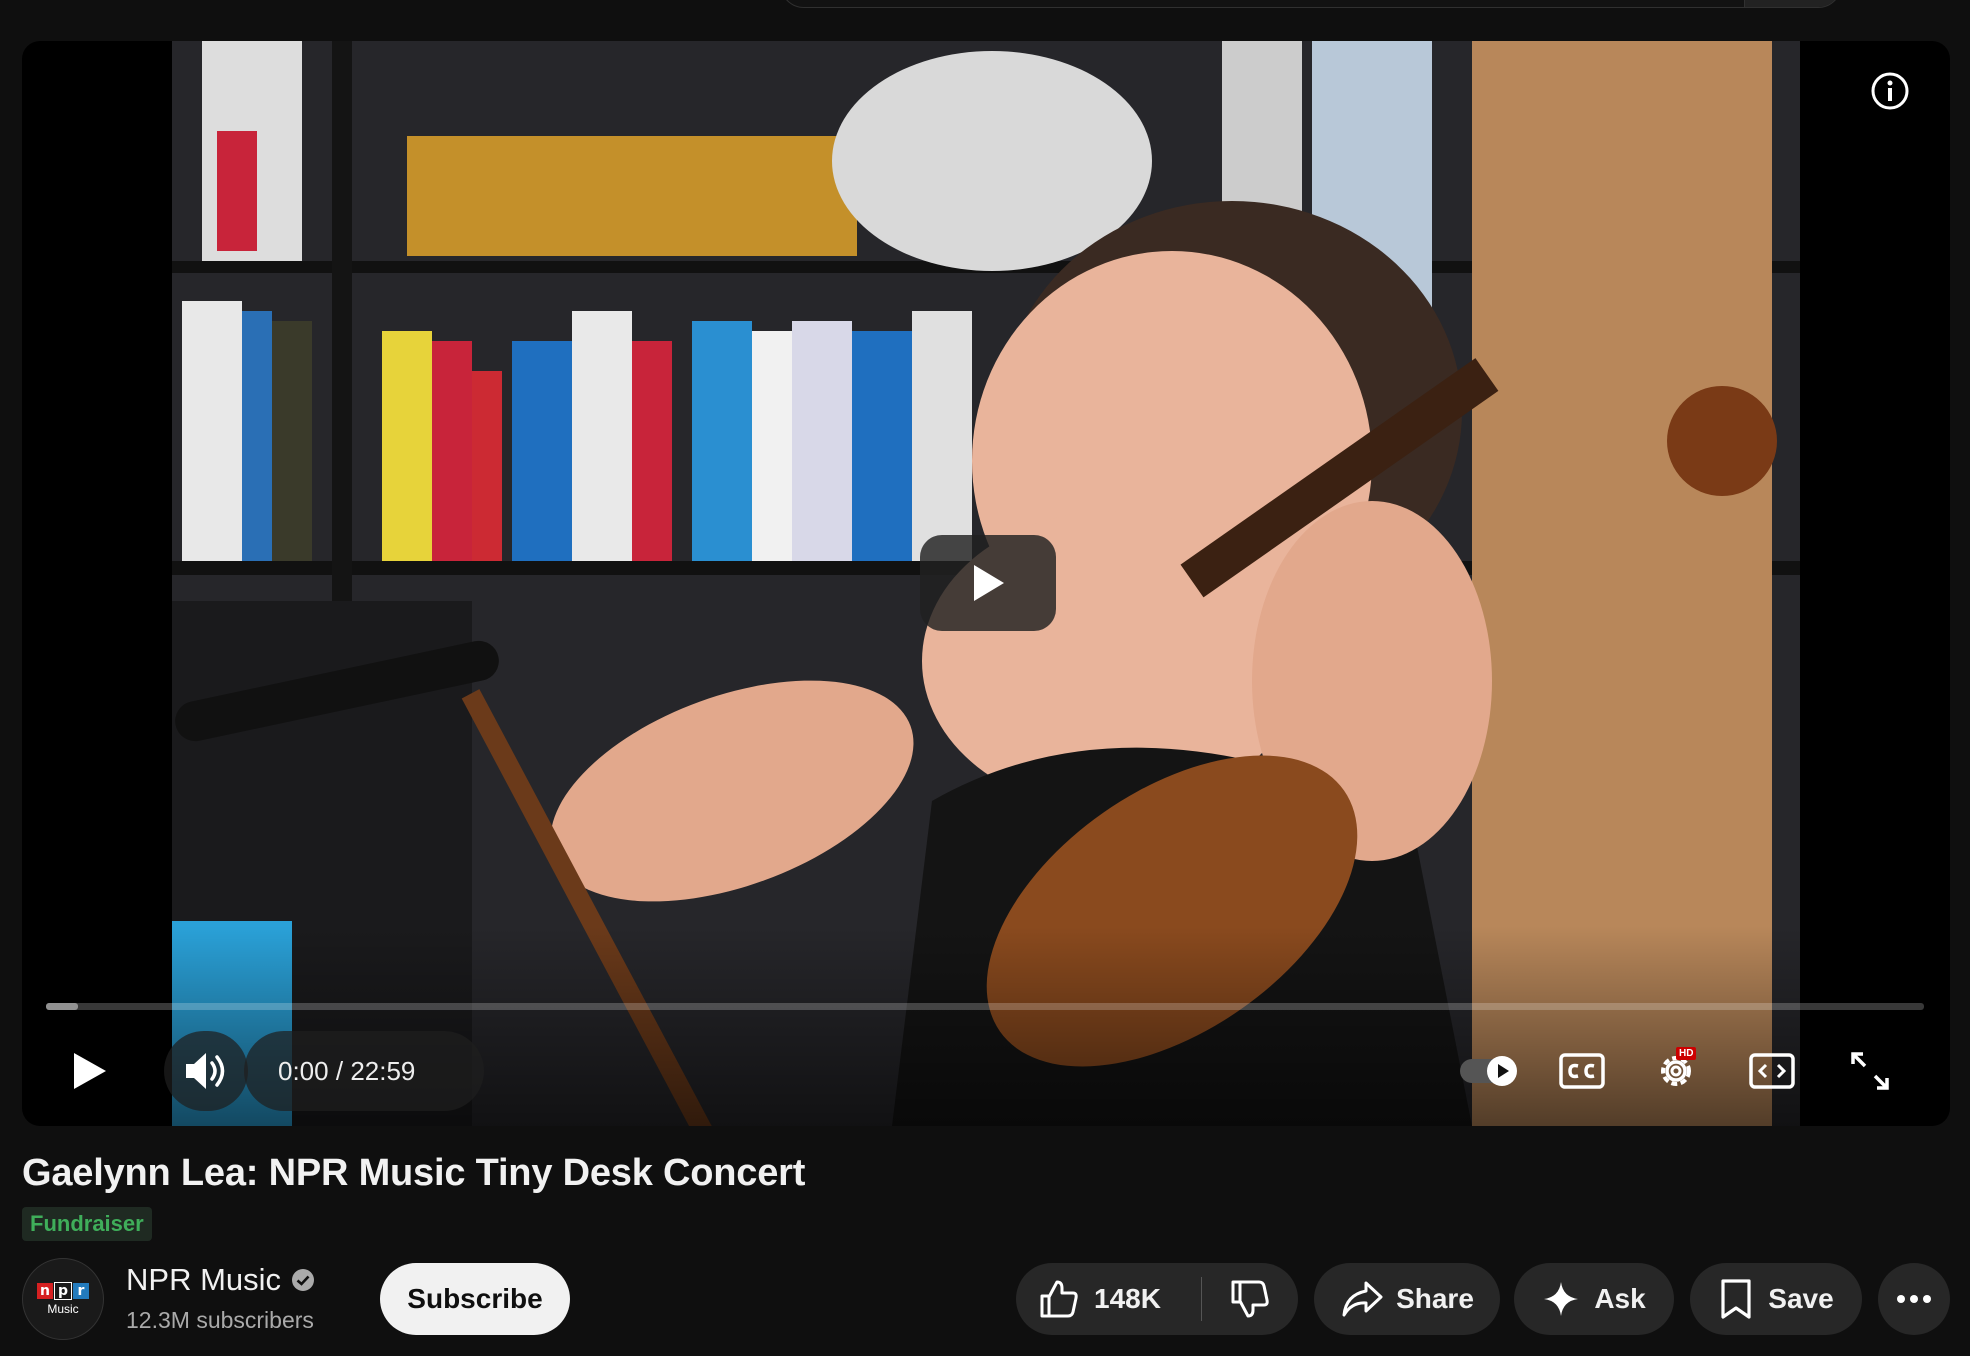  I want to click on video-title: Gaelynn Lea: NPR Music Tiny Desk Concert, so click(414, 1173).